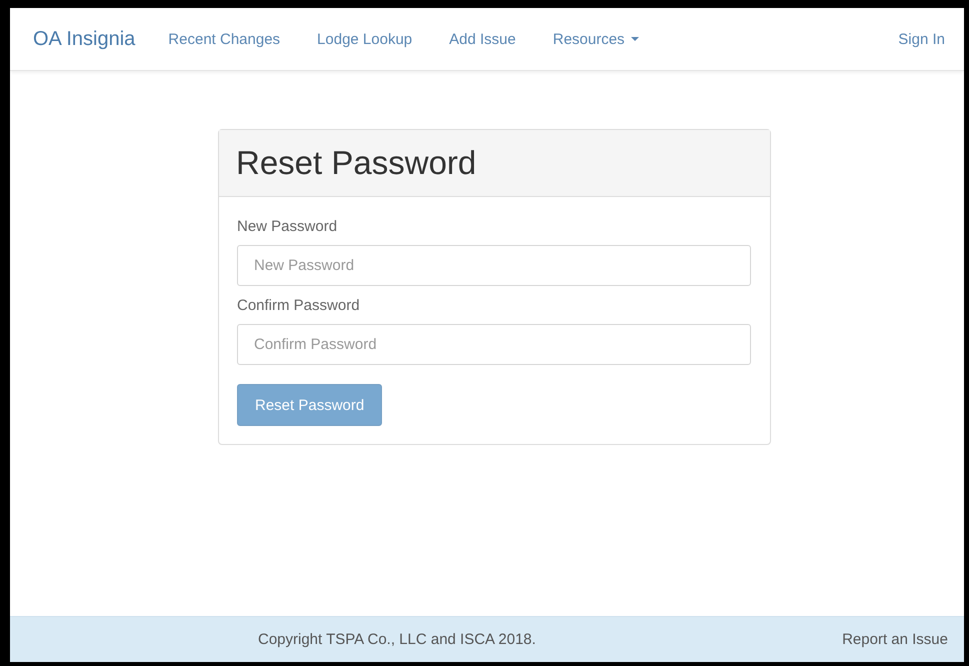  Describe the element at coordinates (482, 39) in the screenshot. I see `nav-link: Add Issue` at that location.